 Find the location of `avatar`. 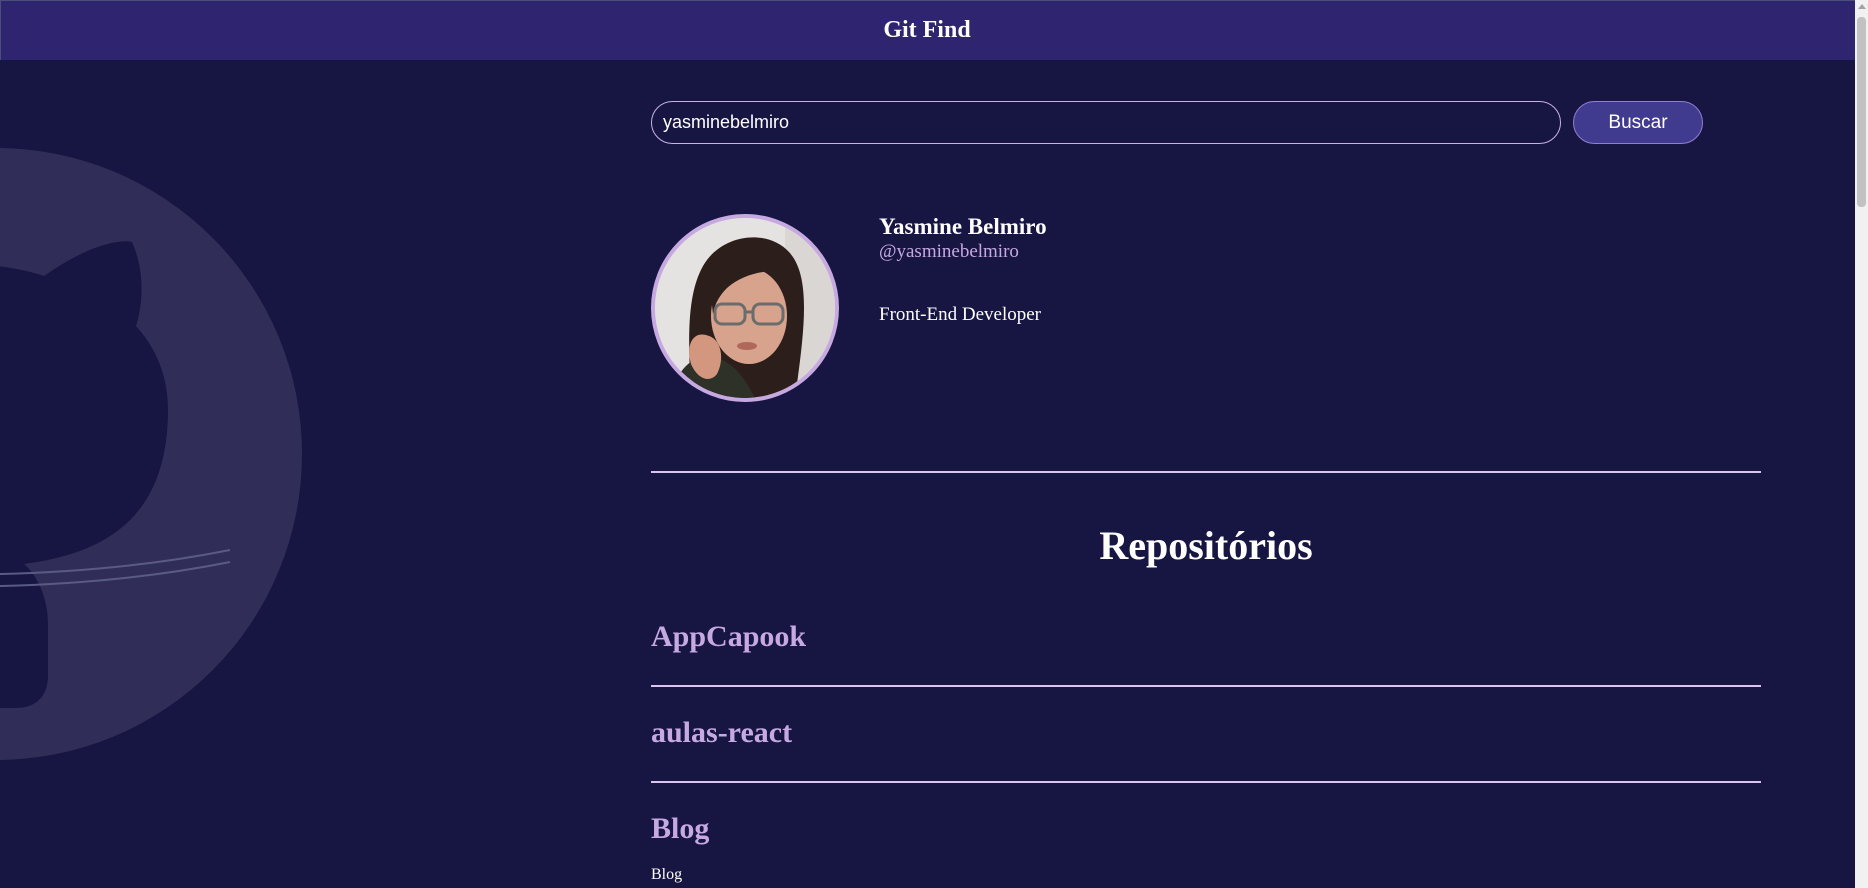

avatar is located at coordinates (745, 308).